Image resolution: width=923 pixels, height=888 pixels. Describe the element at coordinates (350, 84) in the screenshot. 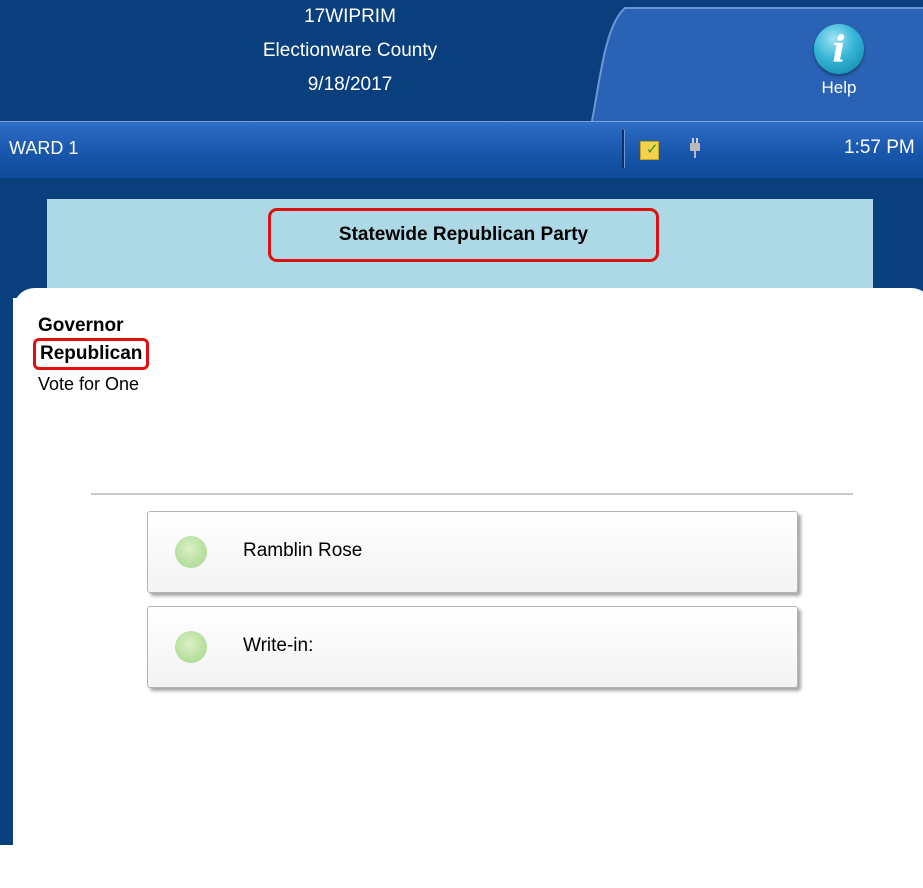

I see `election-date: 9/18/2017` at that location.